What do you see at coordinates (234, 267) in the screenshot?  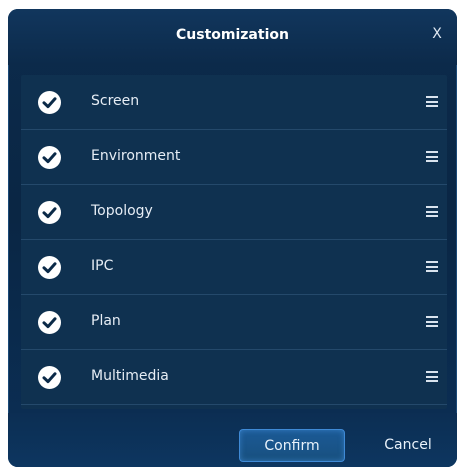 I see `list-item-ipc: IPC` at bounding box center [234, 267].